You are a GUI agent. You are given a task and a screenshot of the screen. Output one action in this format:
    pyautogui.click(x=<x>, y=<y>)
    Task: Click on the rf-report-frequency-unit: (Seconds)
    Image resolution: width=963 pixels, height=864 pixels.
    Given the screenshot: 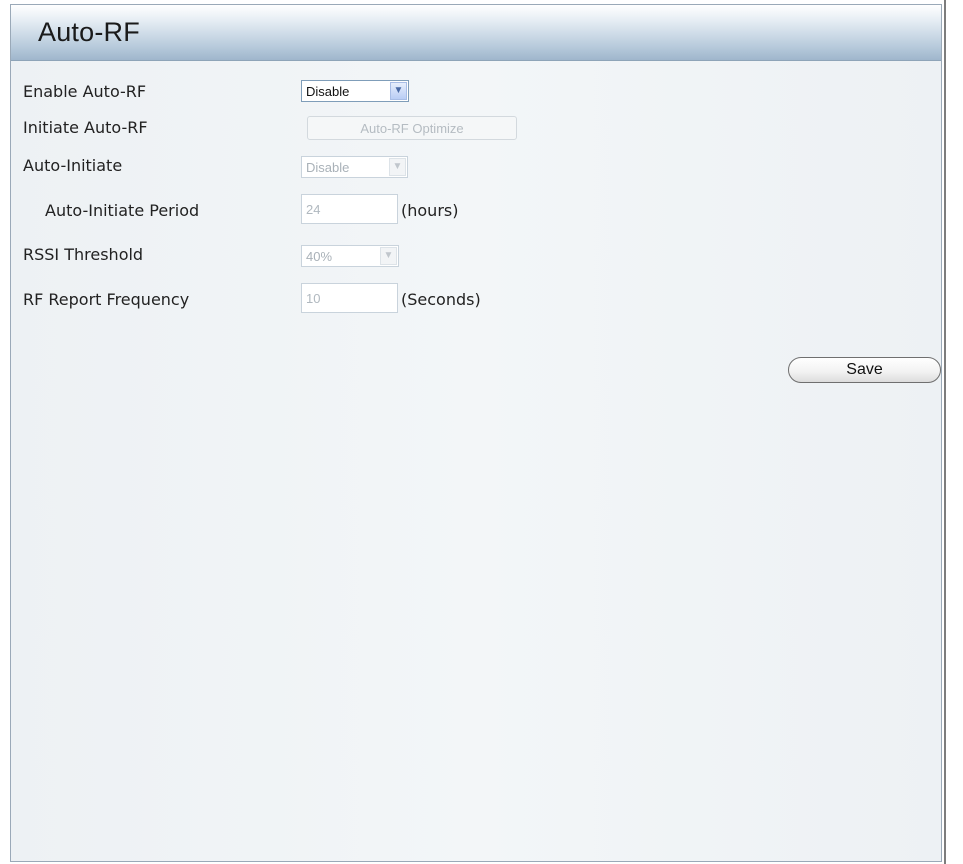 What is the action you would take?
    pyautogui.click(x=441, y=299)
    